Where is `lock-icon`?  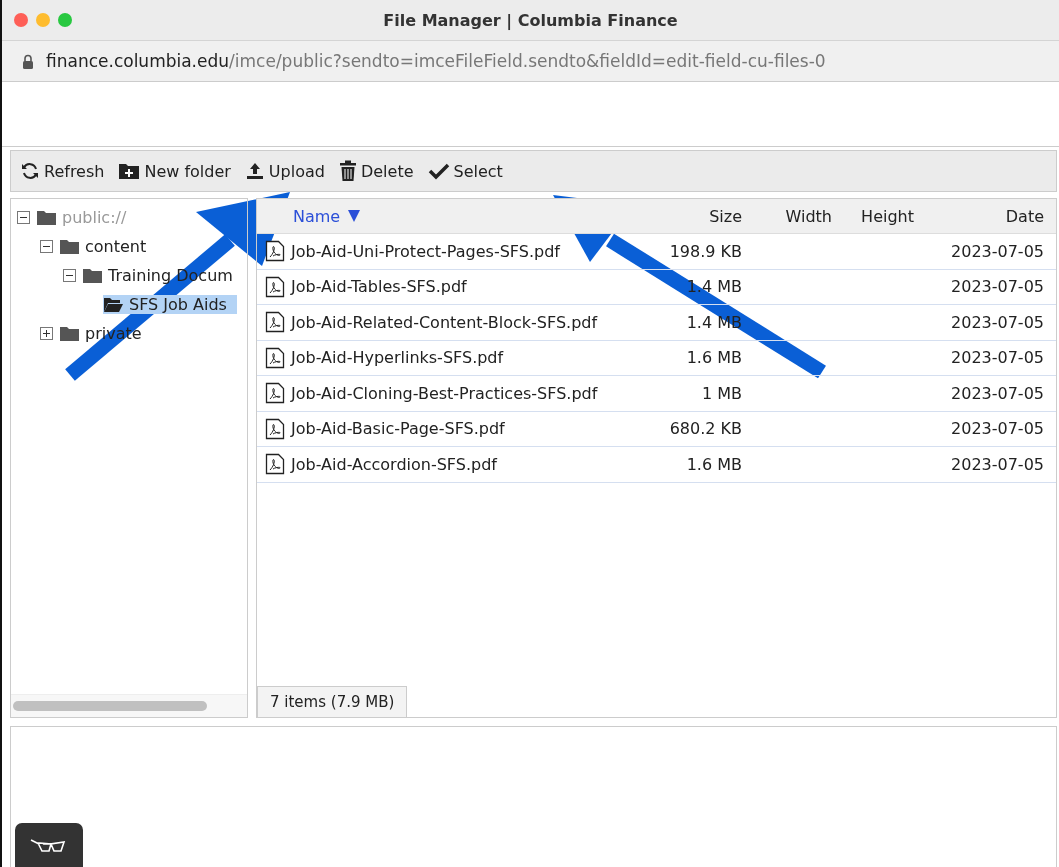
lock-icon is located at coordinates (28, 61).